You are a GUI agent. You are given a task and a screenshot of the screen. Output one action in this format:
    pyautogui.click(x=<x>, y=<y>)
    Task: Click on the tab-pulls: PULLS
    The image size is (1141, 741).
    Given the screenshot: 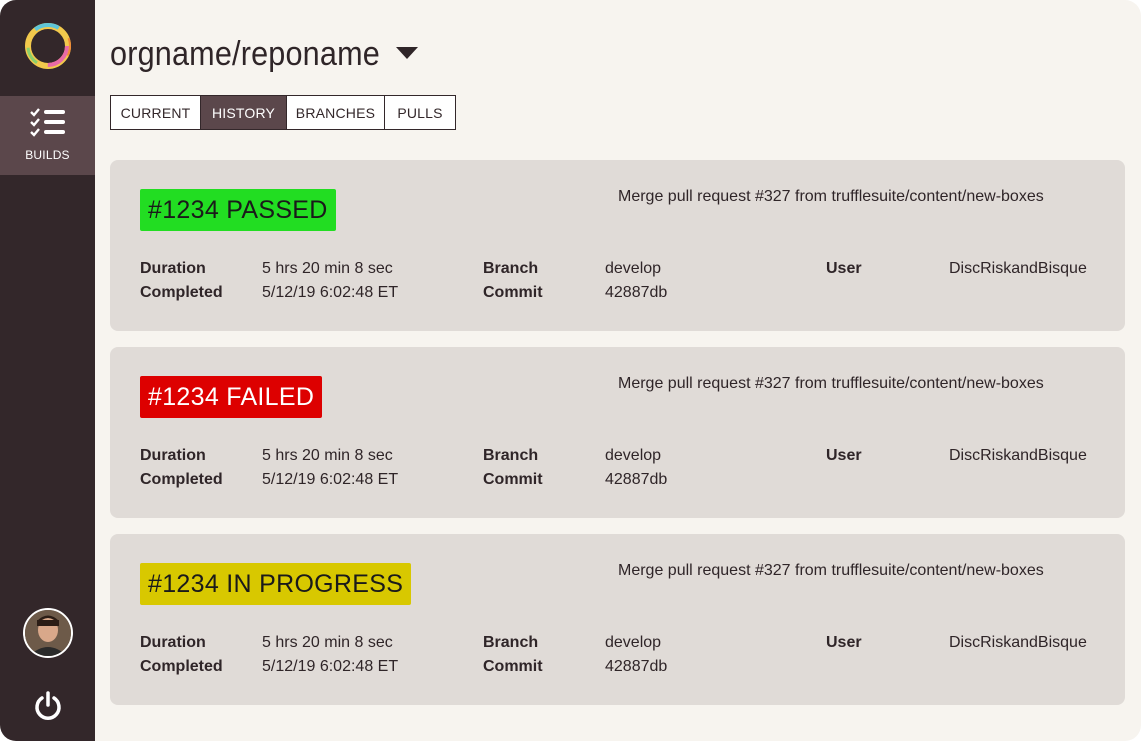 What is the action you would take?
    pyautogui.click(x=420, y=112)
    